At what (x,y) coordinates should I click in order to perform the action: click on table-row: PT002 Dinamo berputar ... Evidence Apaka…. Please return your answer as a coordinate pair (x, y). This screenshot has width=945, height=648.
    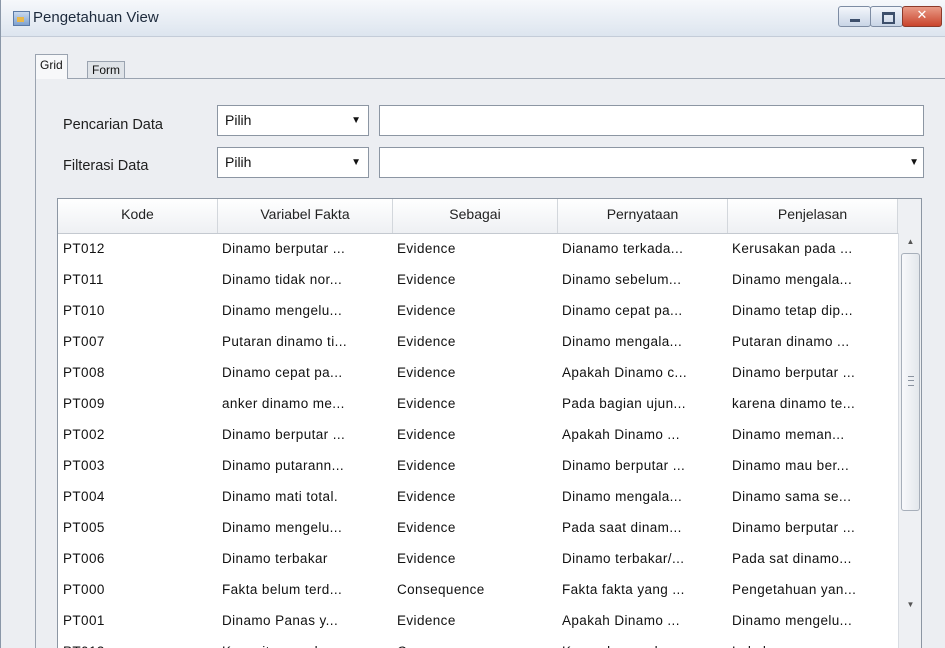
    Looking at the image, I should click on (478, 434).